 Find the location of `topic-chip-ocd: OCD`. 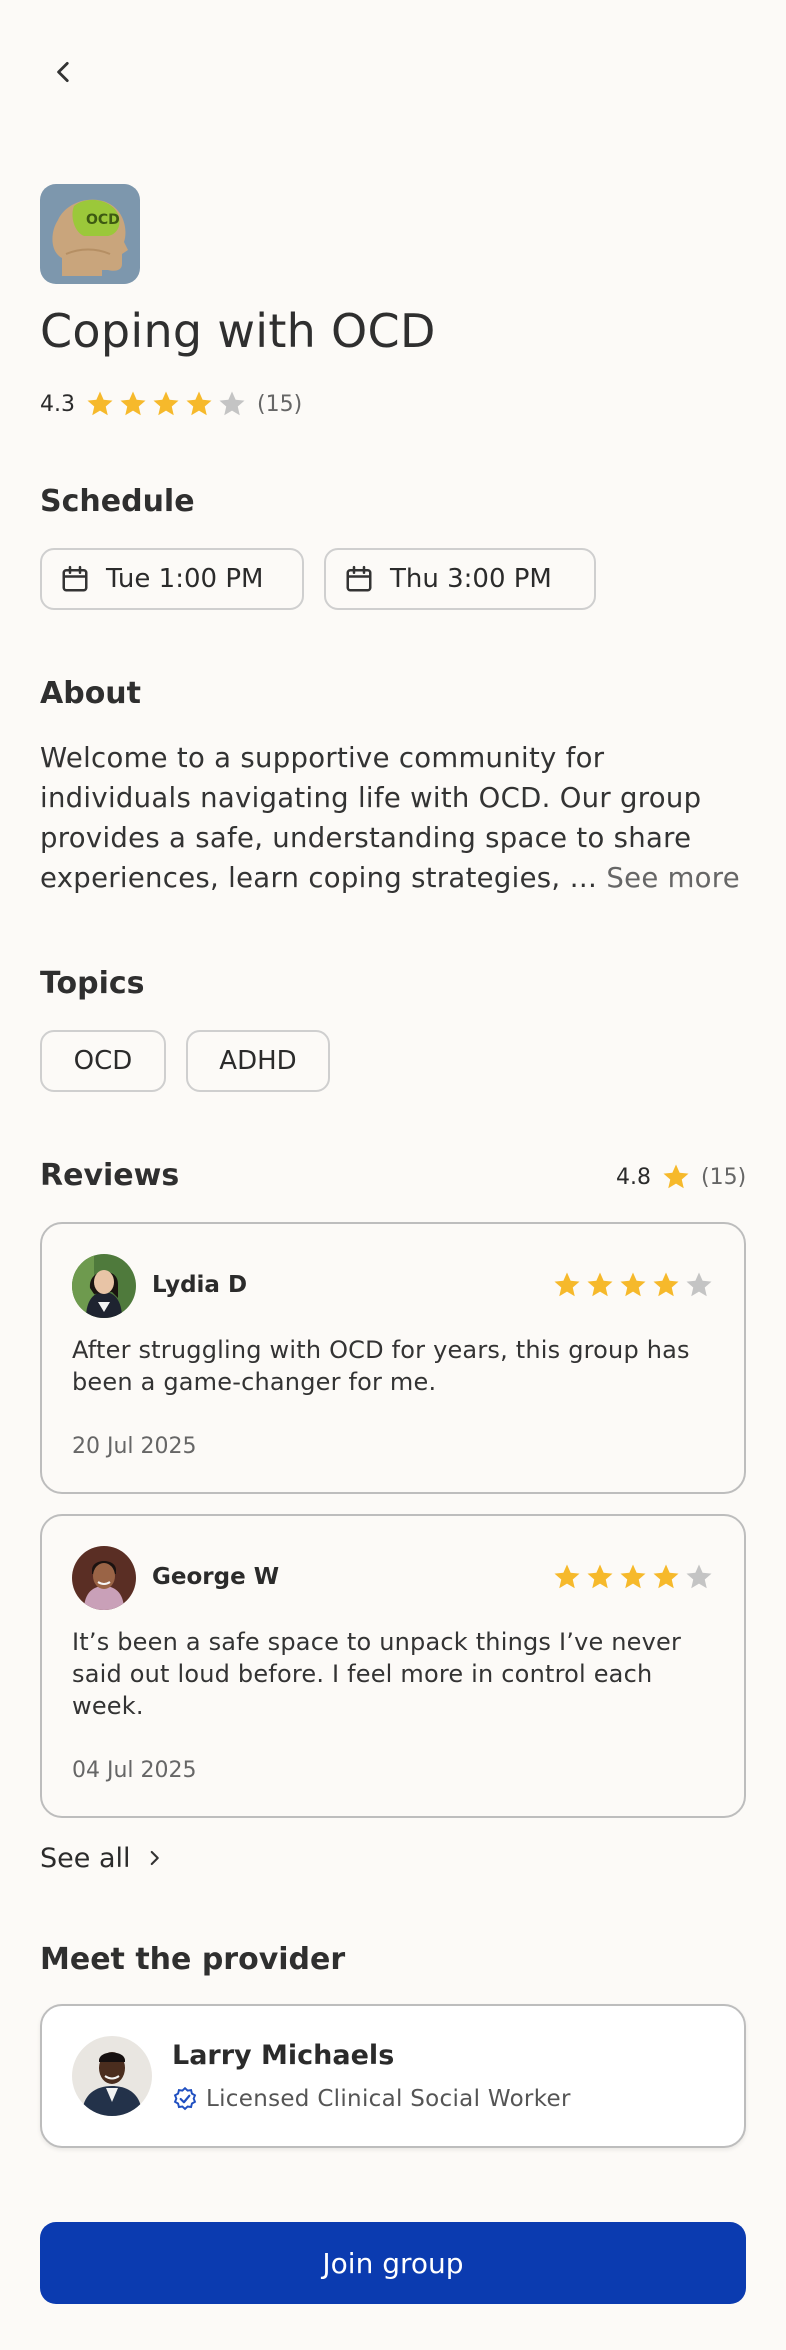

topic-chip-ocd: OCD is located at coordinates (103, 1061).